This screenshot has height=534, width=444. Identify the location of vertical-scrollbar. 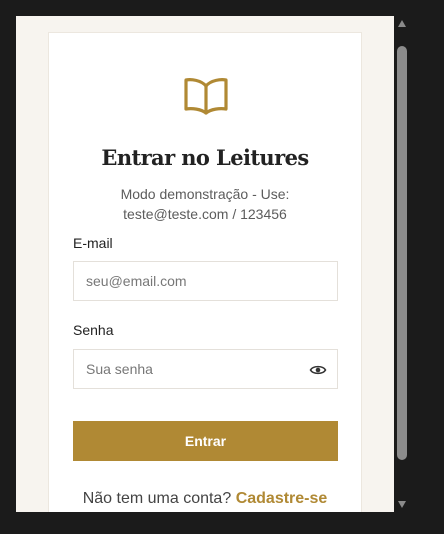
(402, 264).